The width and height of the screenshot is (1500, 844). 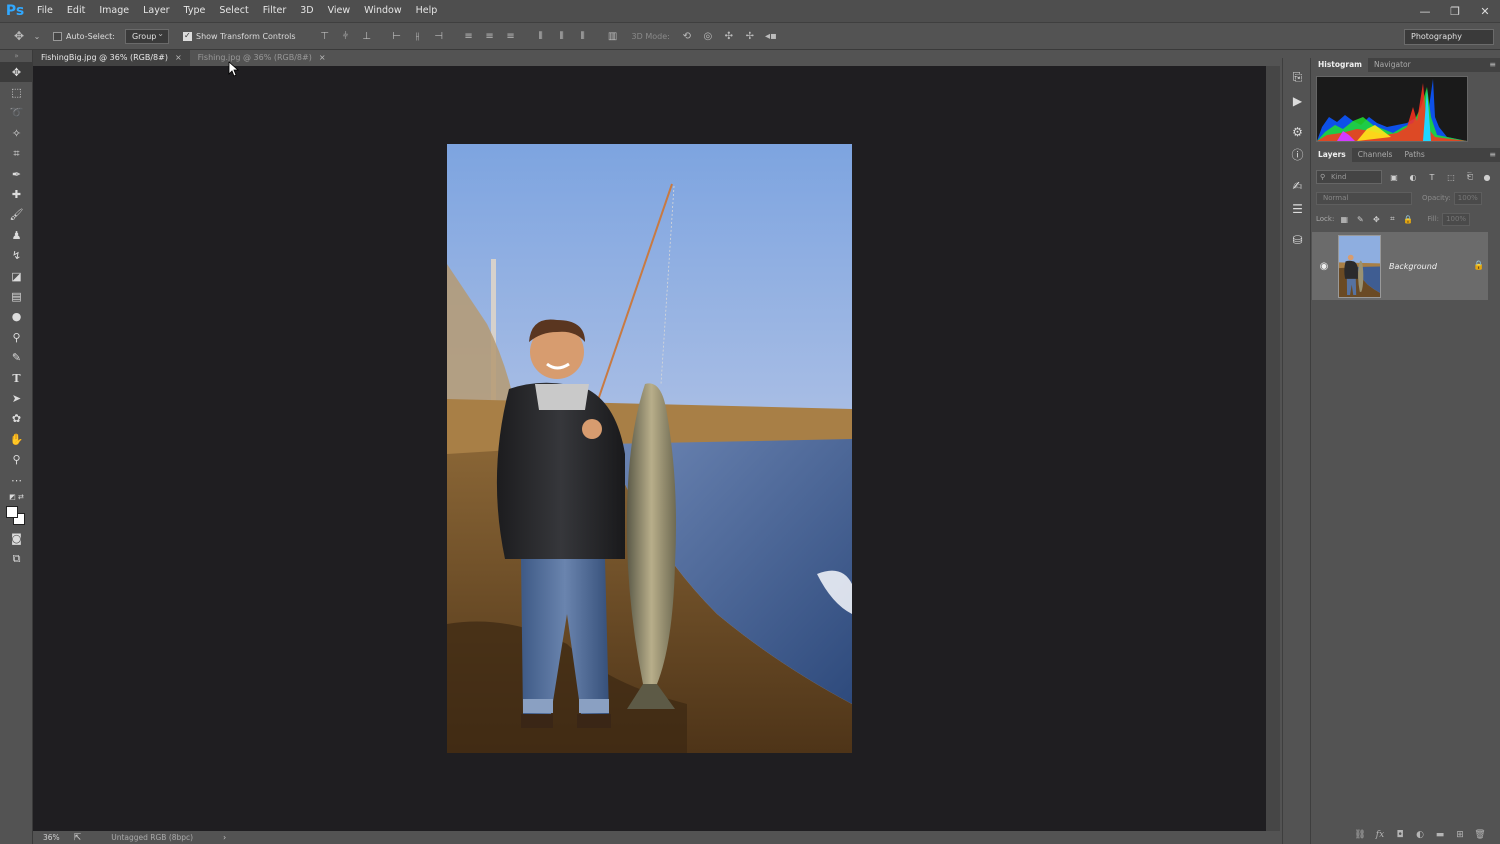 I want to click on collapse-icon: », so click(x=16, y=56).